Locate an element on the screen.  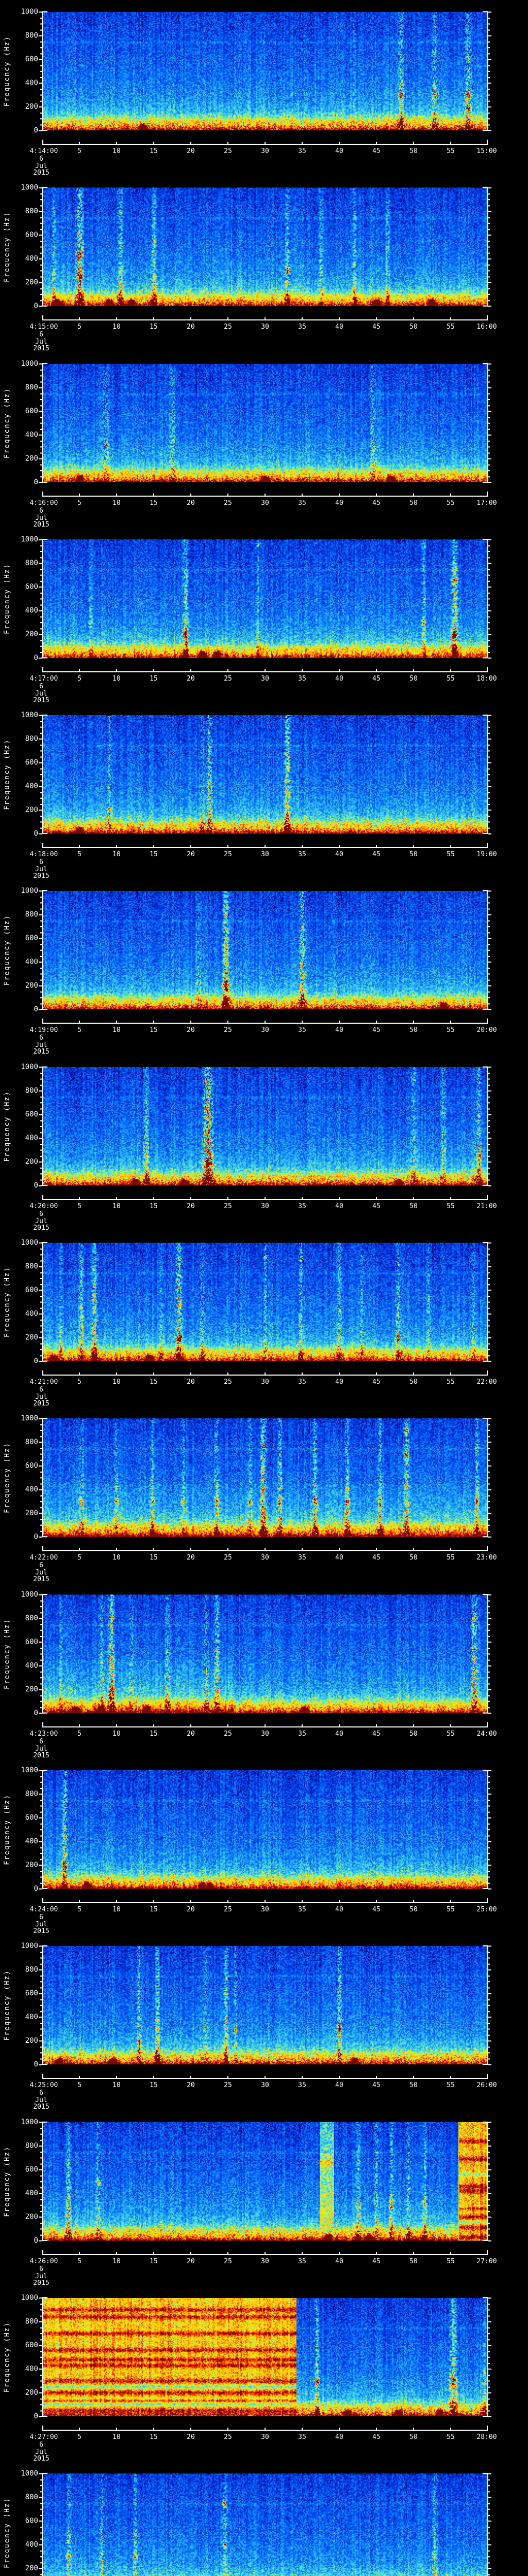
x-end-time-label: 23:00 is located at coordinates (486, 1558).